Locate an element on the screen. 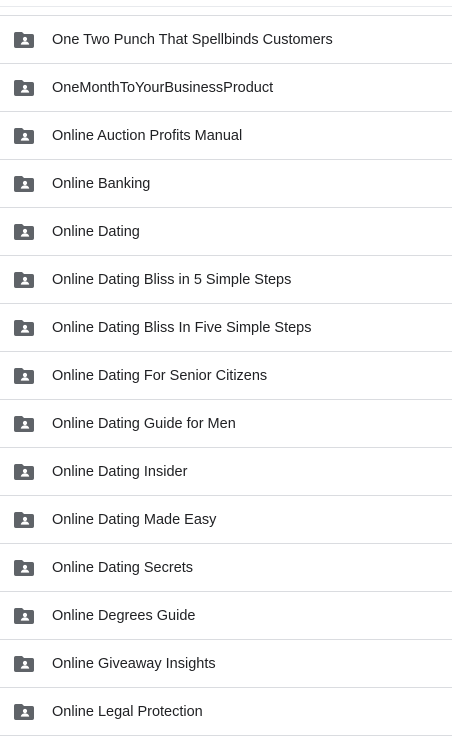 The width and height of the screenshot is (452, 741). folder-name: Online Dating is located at coordinates (96, 232).